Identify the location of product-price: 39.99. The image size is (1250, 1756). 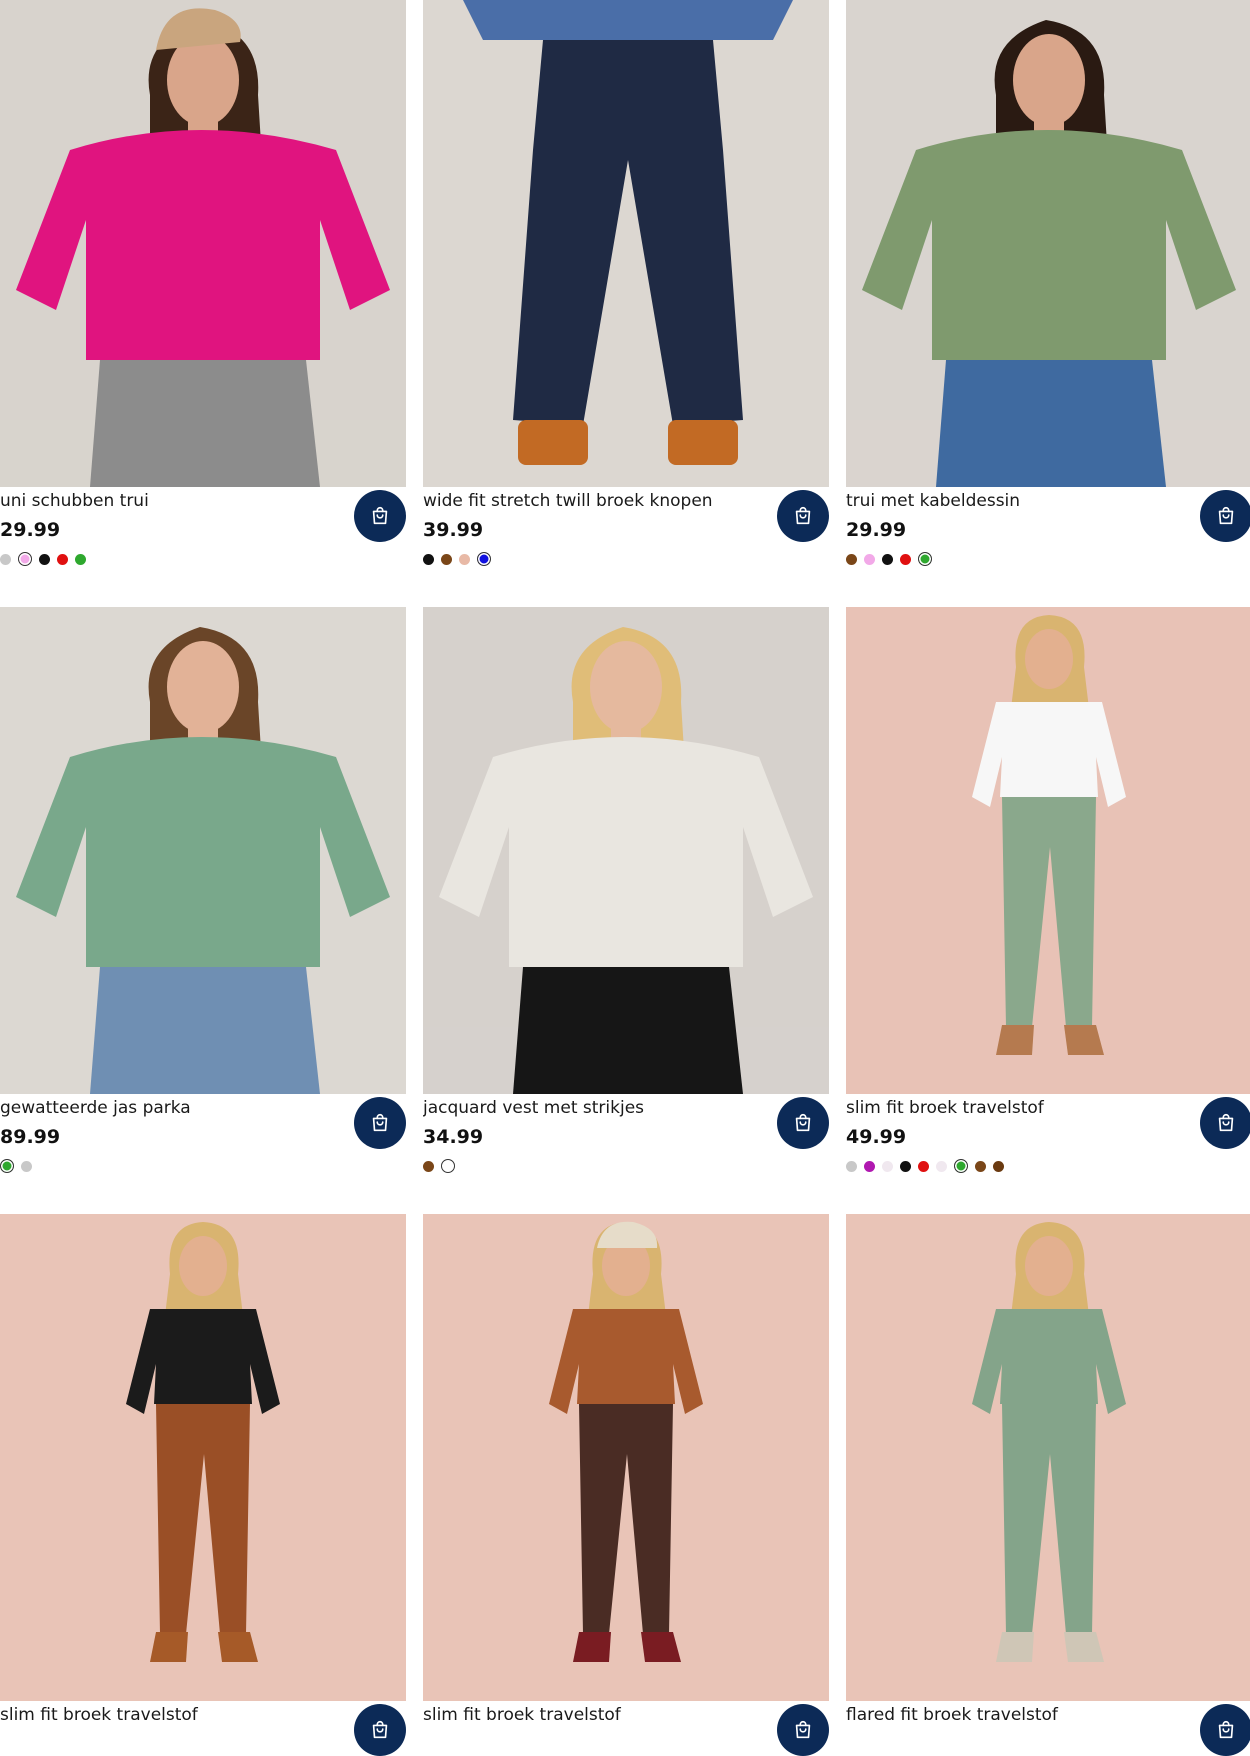
(453, 530).